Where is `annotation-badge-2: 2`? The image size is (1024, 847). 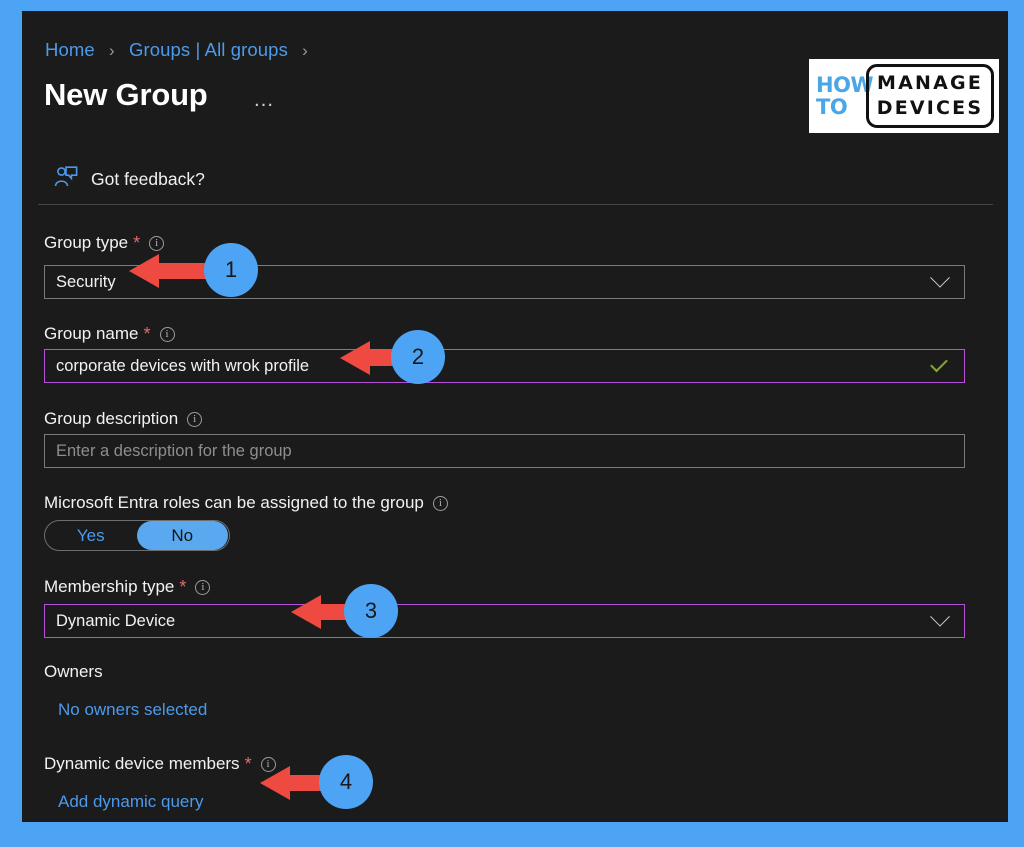 annotation-badge-2: 2 is located at coordinates (418, 357).